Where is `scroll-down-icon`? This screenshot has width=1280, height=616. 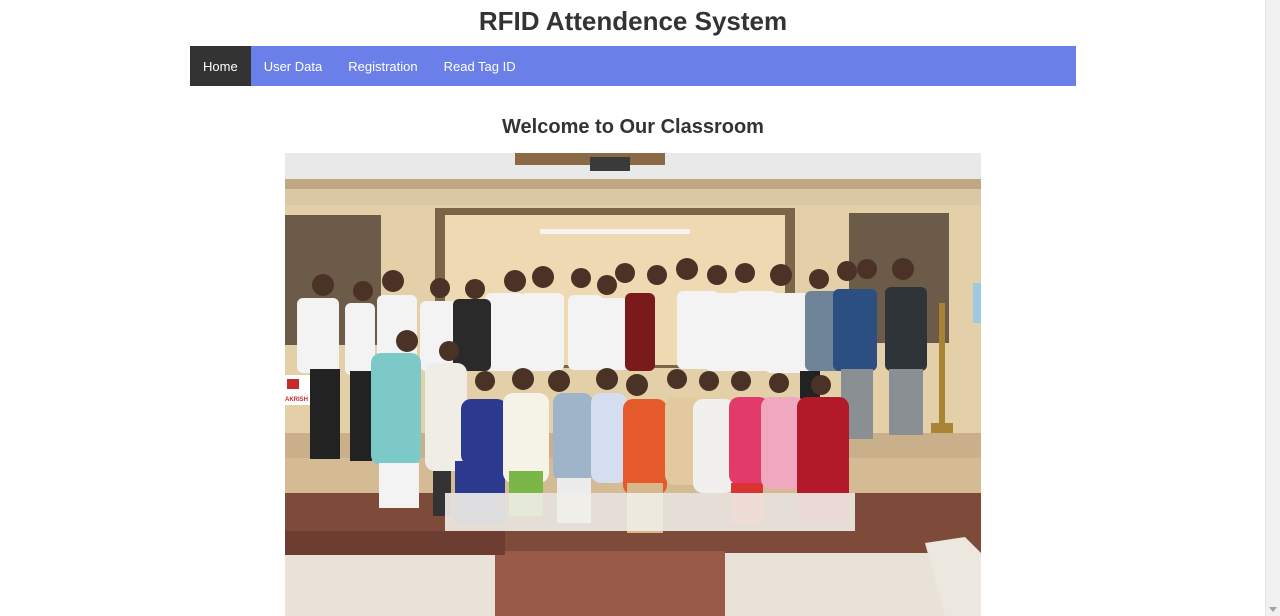
scroll-down-icon is located at coordinates (1273, 609).